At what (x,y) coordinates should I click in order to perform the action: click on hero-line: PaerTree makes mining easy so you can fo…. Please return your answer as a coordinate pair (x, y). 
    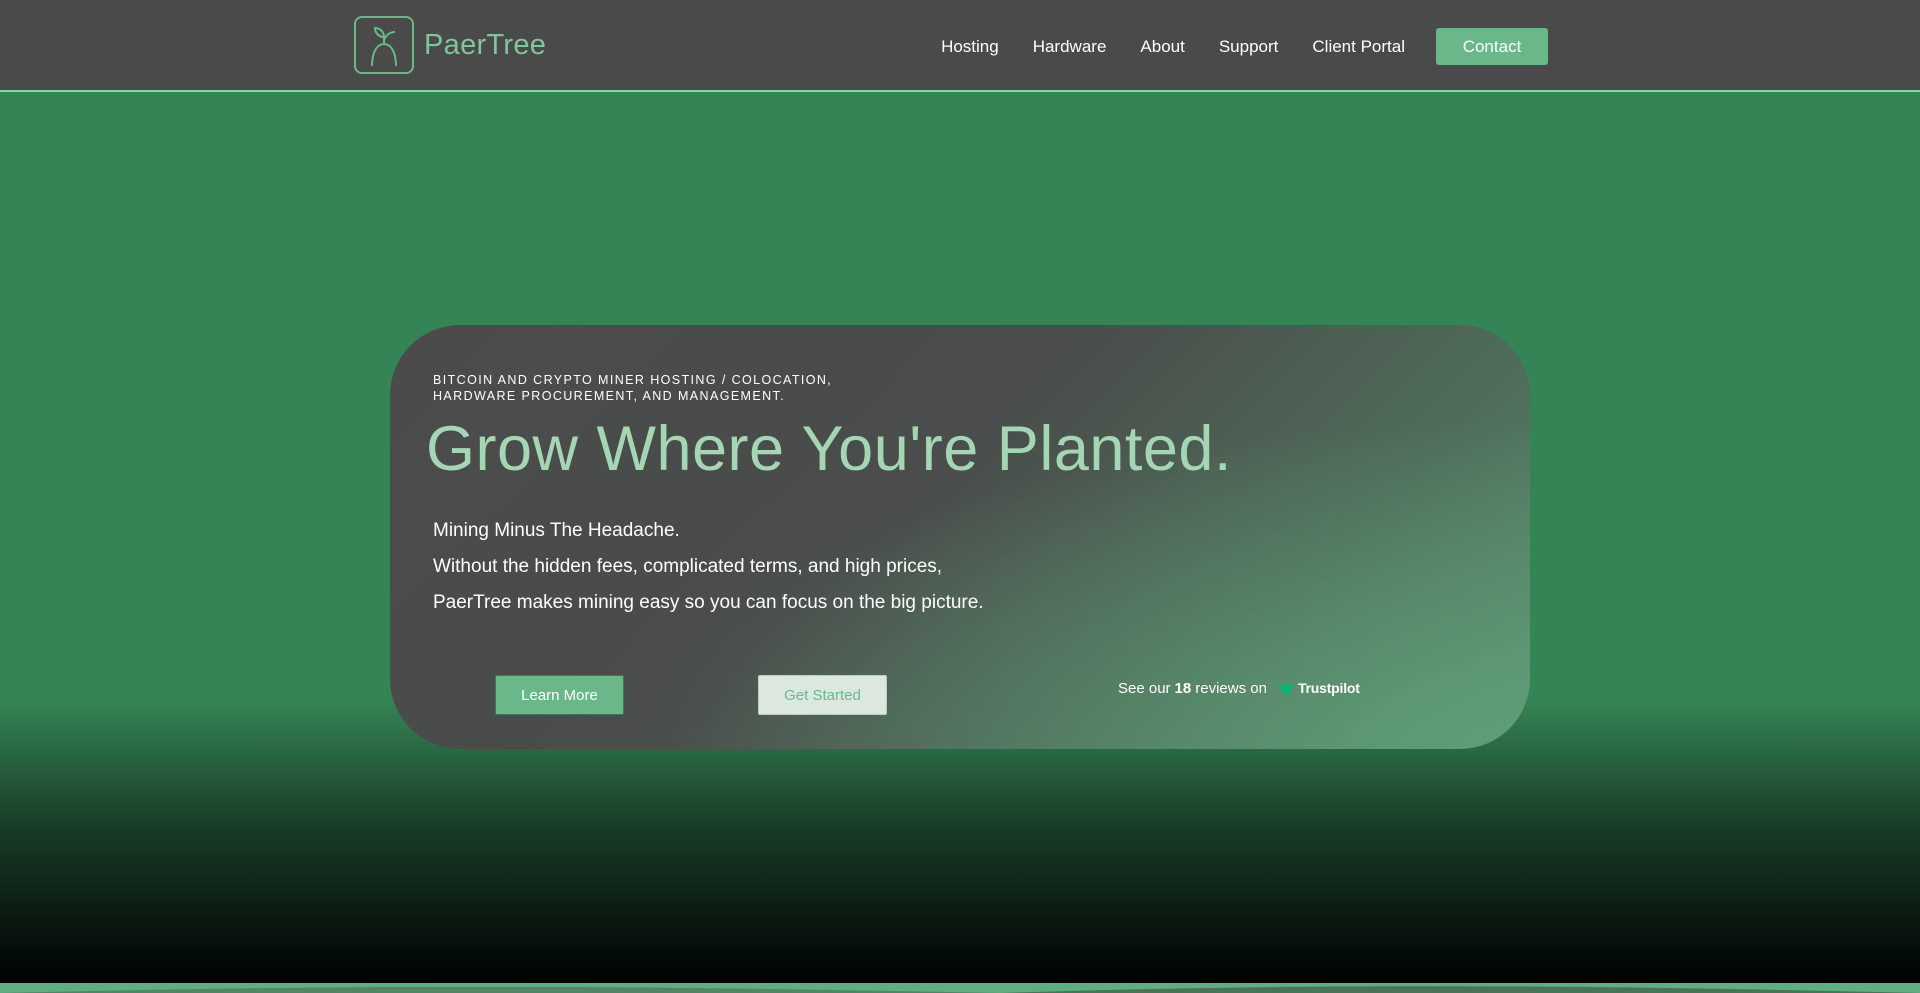
    Looking at the image, I should click on (708, 602).